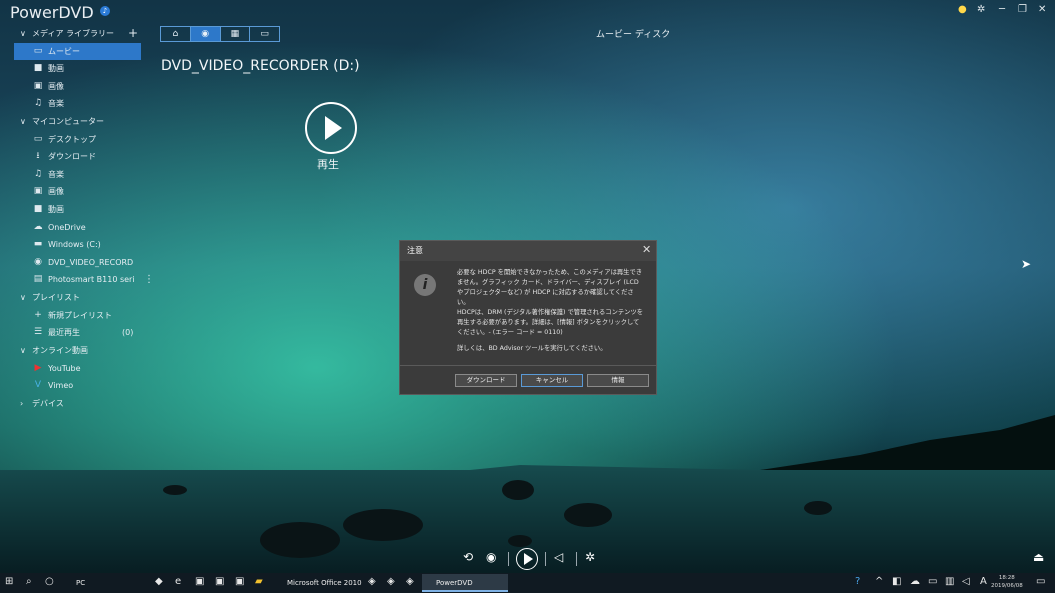 The image size is (1055, 593). I want to click on info-icon: i, so click(425, 285).